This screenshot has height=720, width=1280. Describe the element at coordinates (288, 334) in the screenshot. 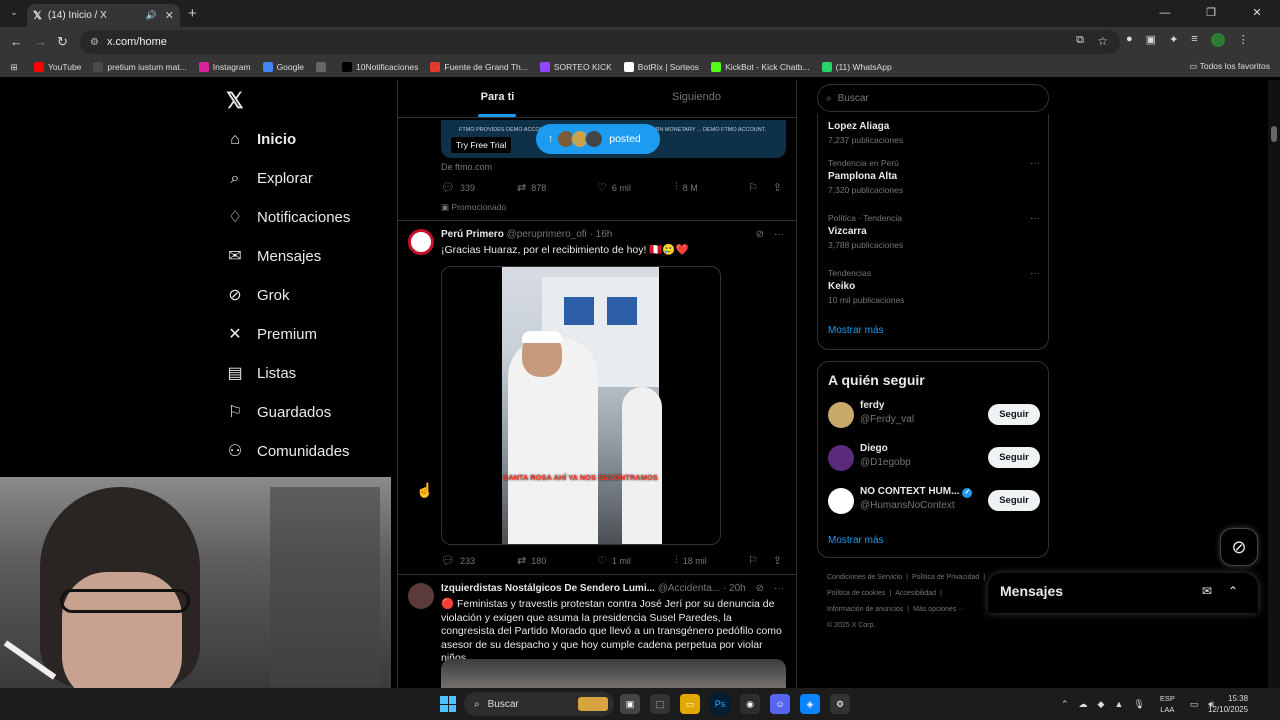

I see `nav-item-premium: ✕ Premium` at that location.